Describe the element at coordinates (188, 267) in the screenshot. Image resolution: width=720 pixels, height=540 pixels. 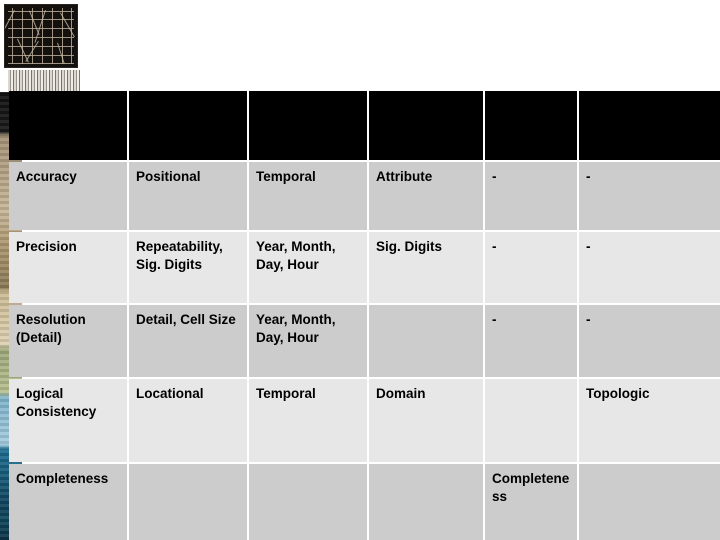
I see `cell-precision-space: Repeatability, Sig. Digits` at that location.